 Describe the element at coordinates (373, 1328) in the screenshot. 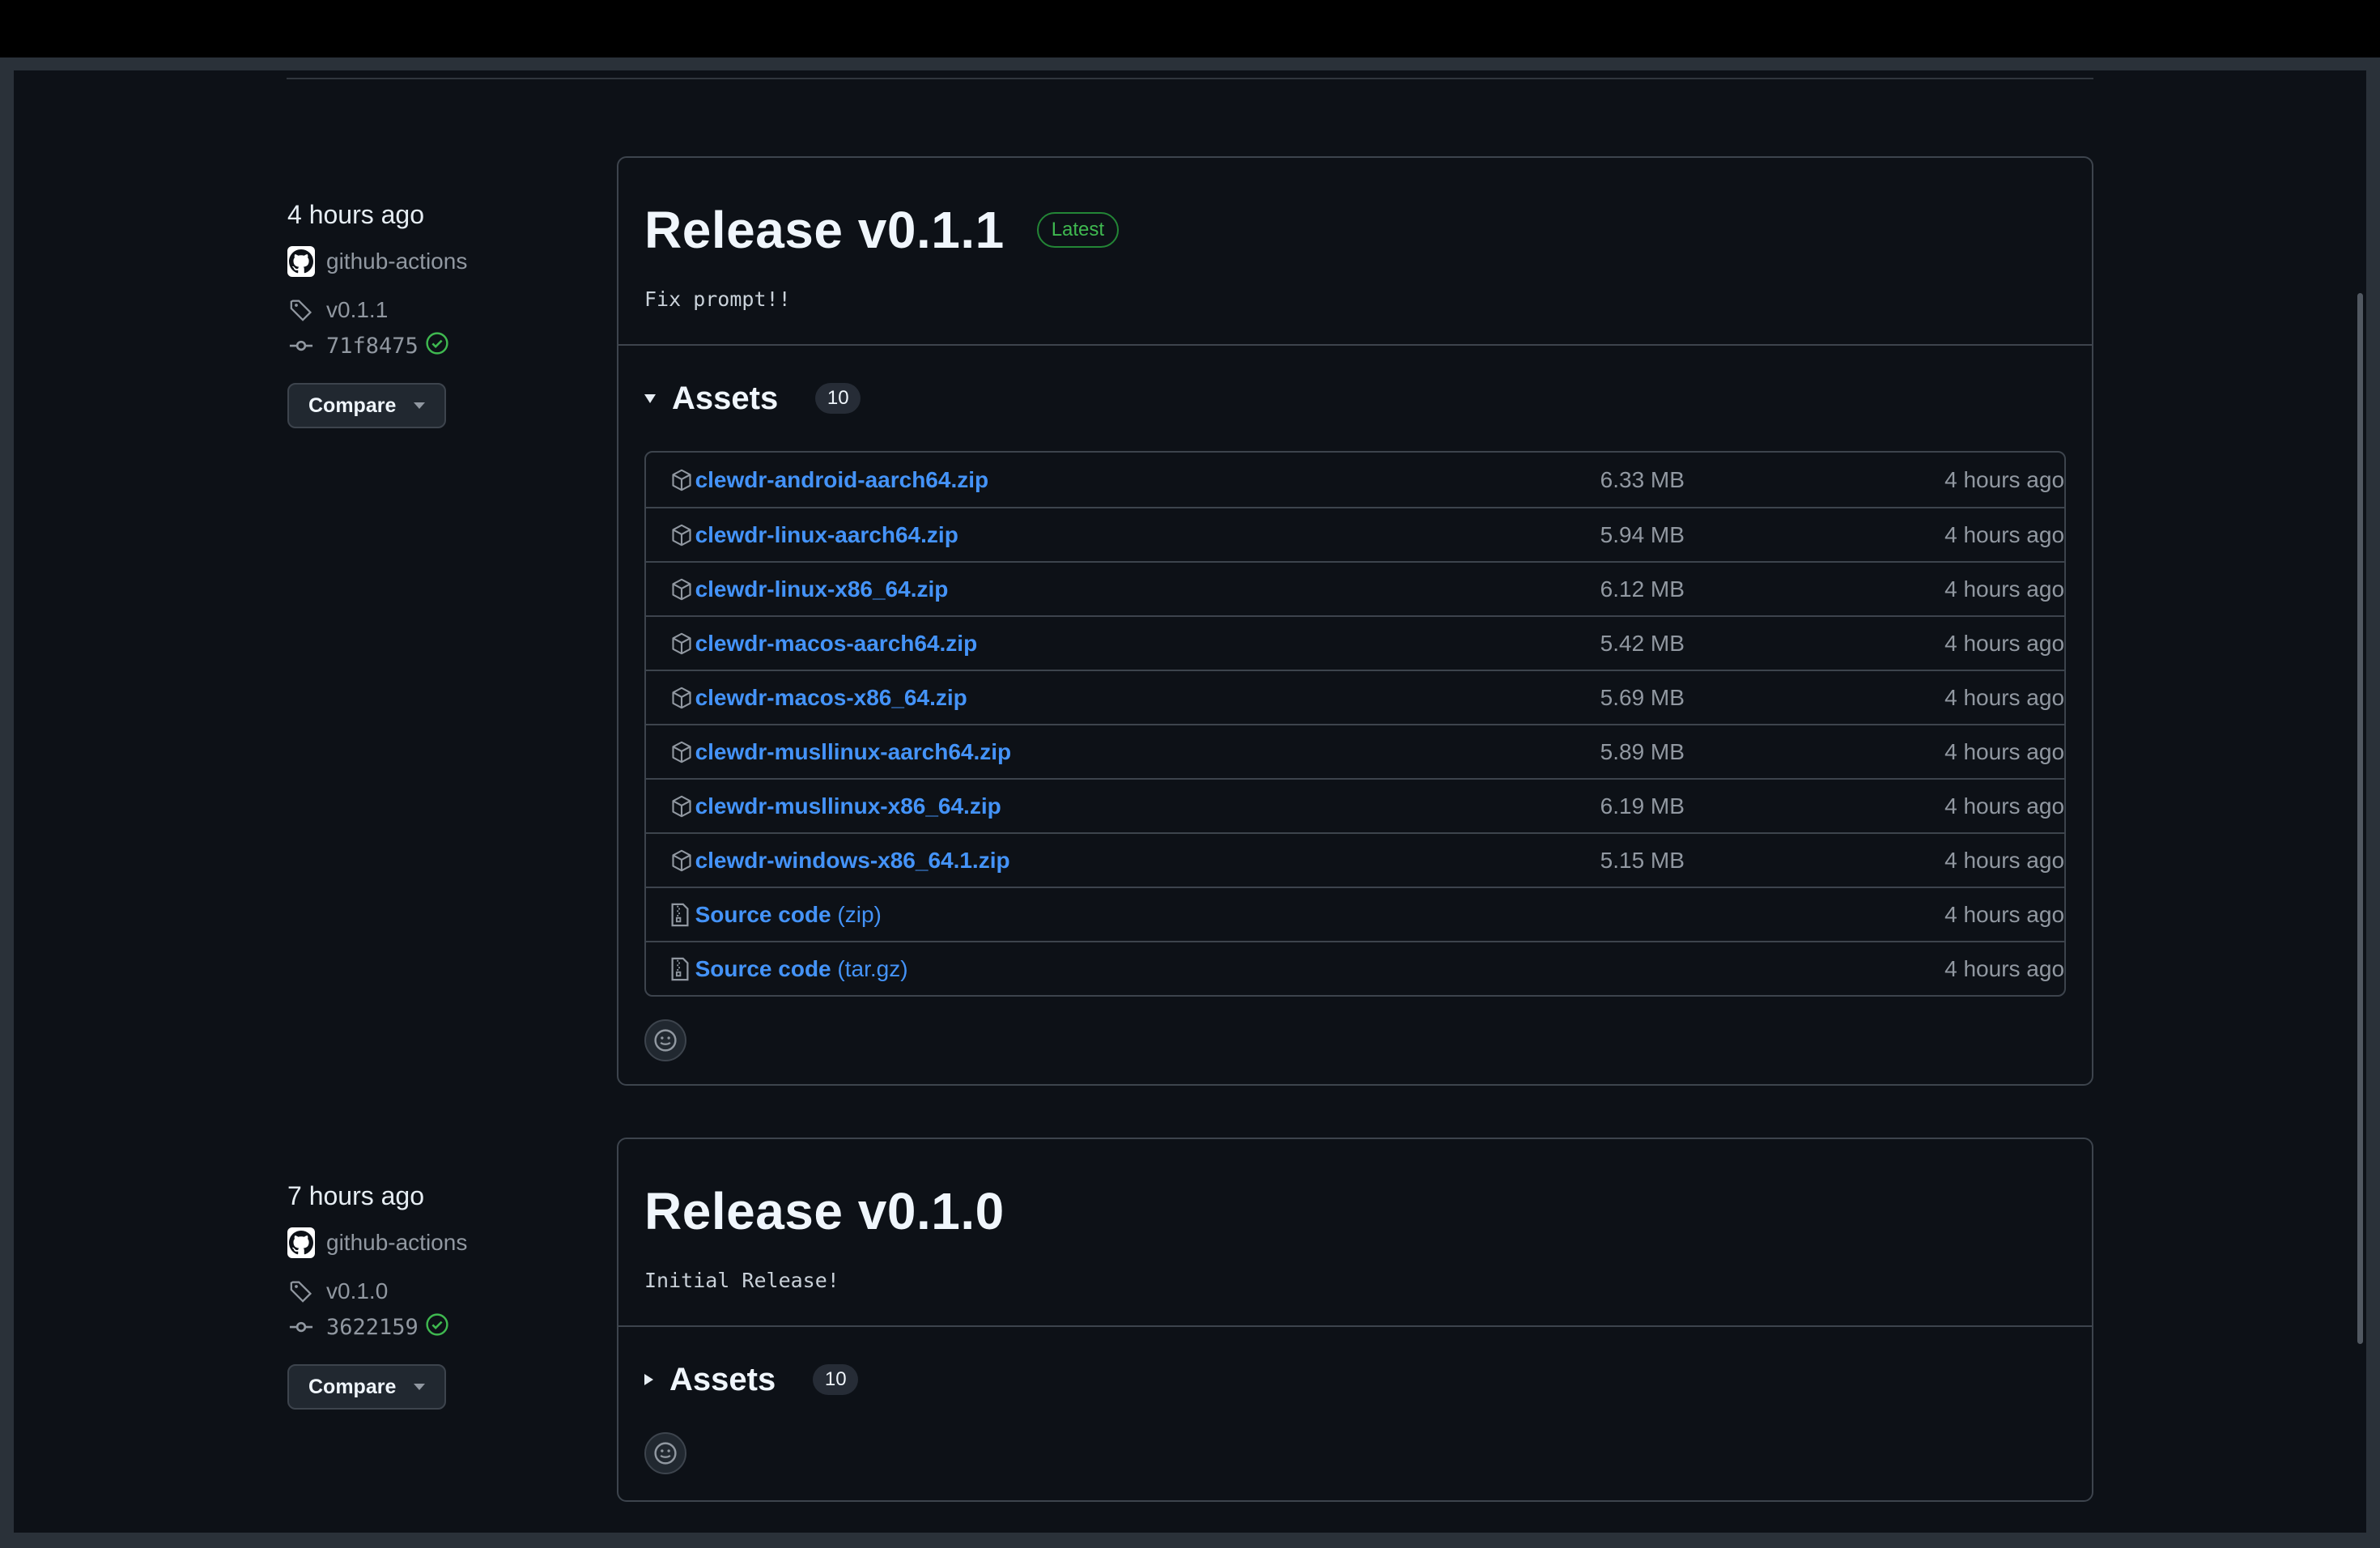

I see `commit-sha: 3622159` at that location.